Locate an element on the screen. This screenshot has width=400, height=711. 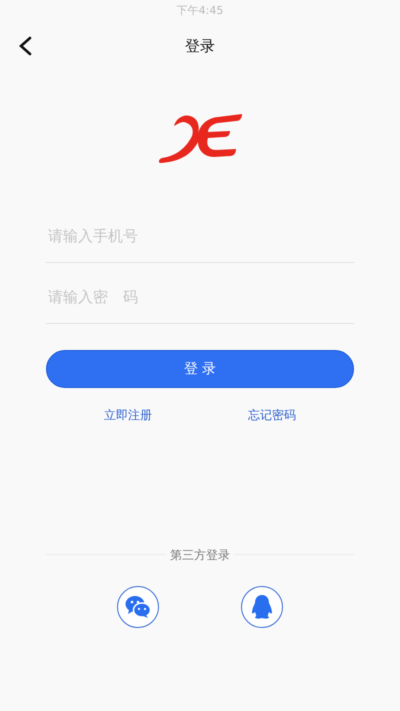
penguin-icon is located at coordinates (262, 607).